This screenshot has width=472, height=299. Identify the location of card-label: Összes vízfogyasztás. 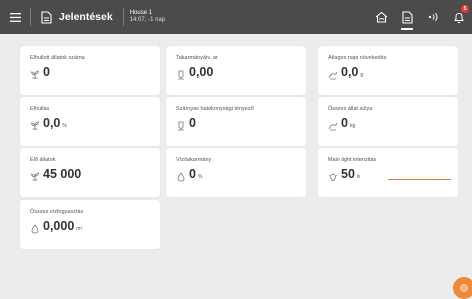
(57, 212).